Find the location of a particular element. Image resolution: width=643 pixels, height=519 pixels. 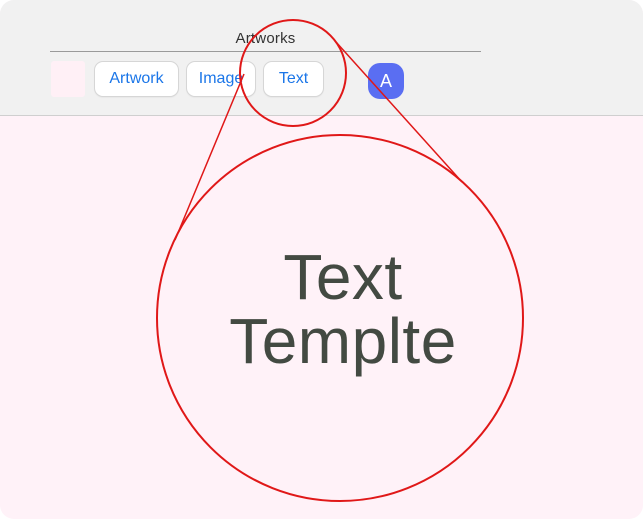

zoom-text-line2: Templte is located at coordinates (343, 341).